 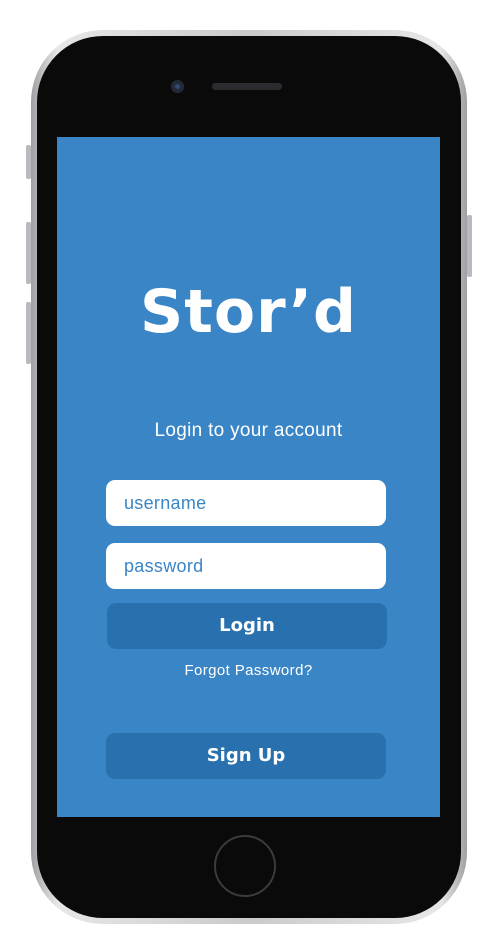 I want to click on volume-down-button, so click(x=28, y=333).